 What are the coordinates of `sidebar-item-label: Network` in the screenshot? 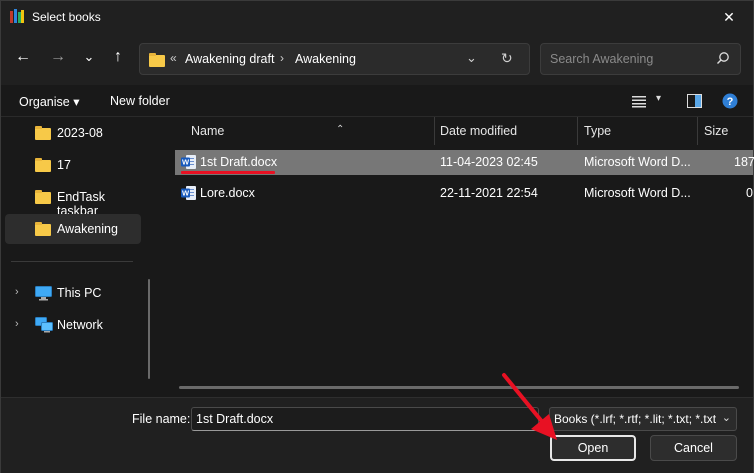 It's located at (80, 325).